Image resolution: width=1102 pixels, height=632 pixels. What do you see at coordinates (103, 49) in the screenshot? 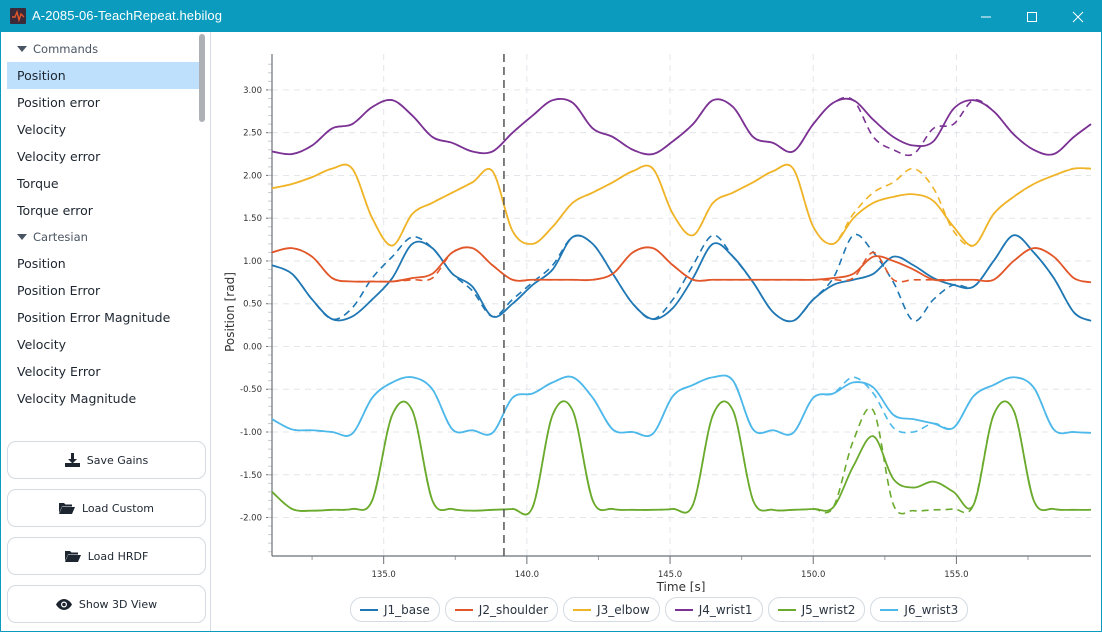
I see `group-commands: Commands` at bounding box center [103, 49].